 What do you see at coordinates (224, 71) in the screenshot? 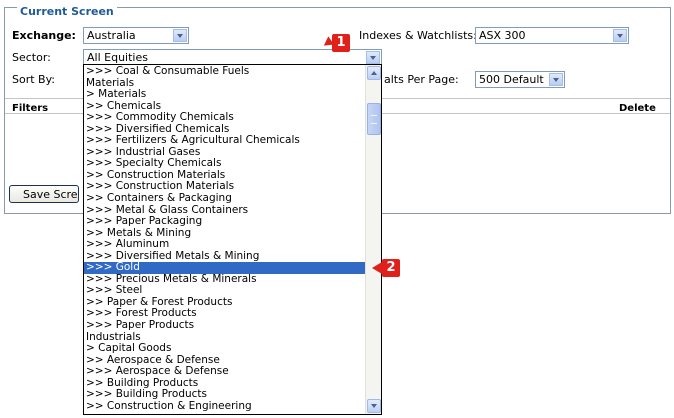
I see `dropdown-option: >>> Coal & Consumable Fuels` at bounding box center [224, 71].